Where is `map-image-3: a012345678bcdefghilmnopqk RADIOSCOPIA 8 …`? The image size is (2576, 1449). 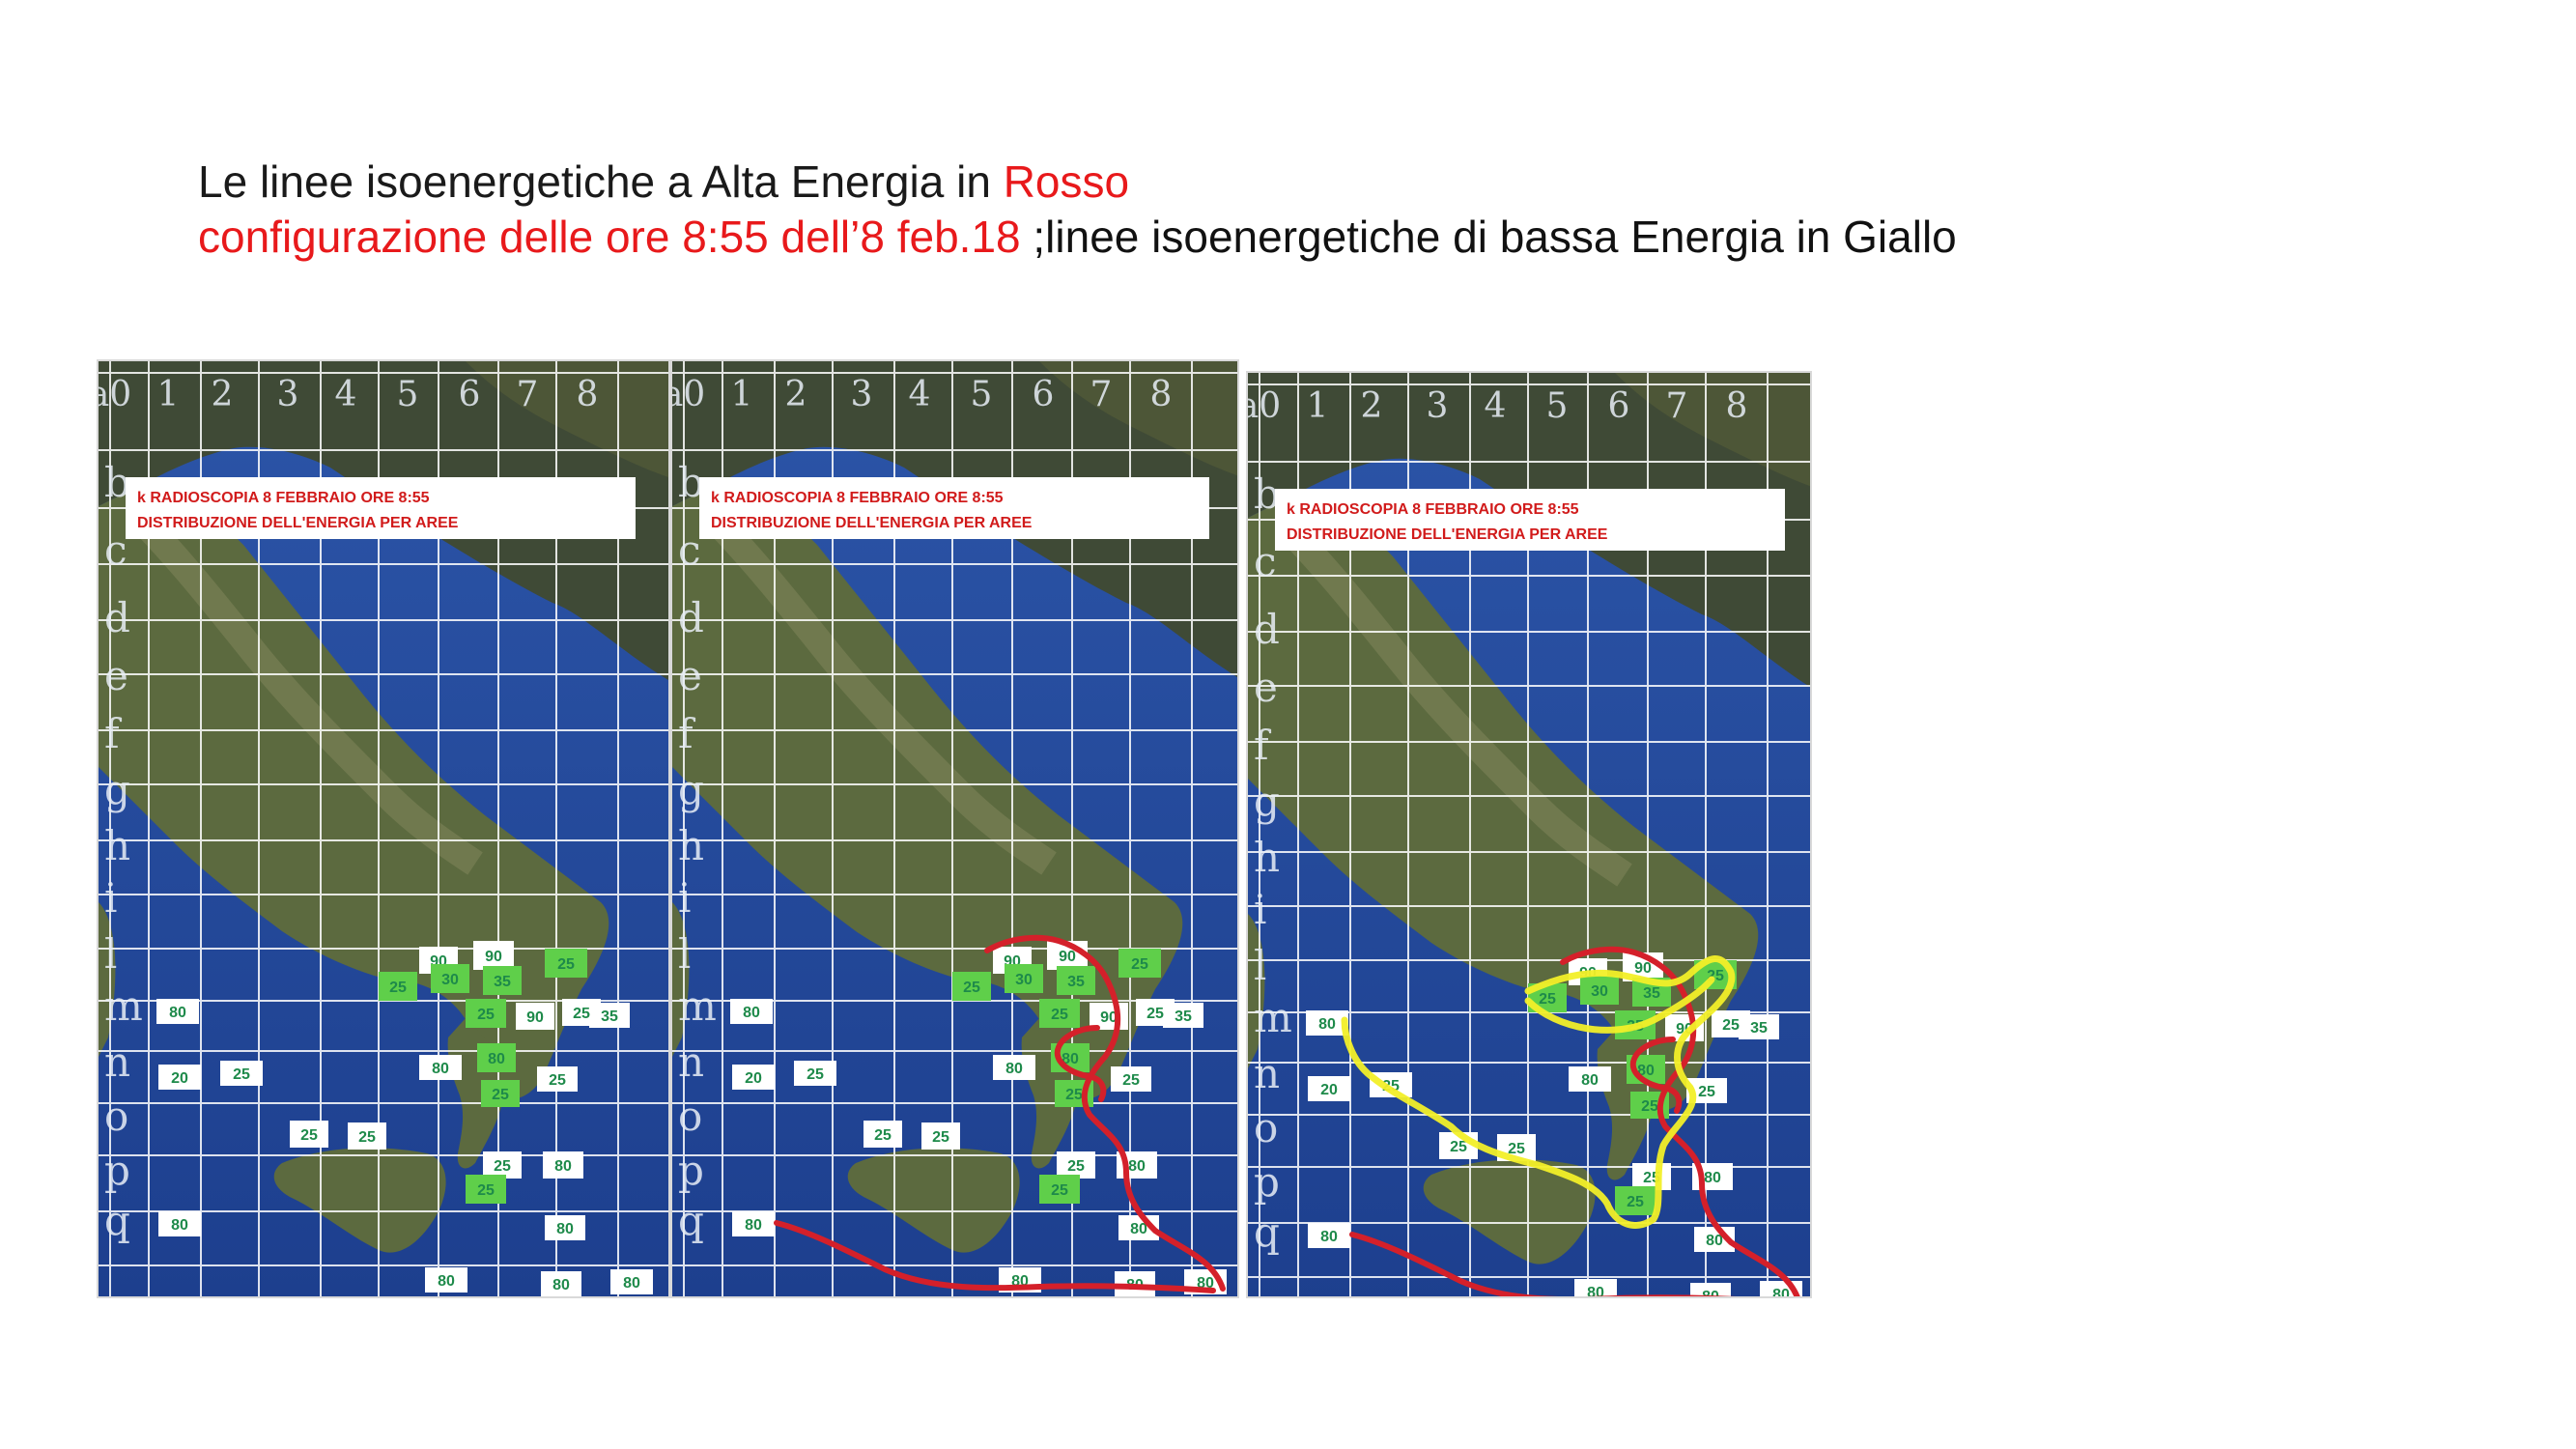 map-image-3: a012345678bcdefghilmnopqk RADIOSCOPIA 8 … is located at coordinates (1529, 835).